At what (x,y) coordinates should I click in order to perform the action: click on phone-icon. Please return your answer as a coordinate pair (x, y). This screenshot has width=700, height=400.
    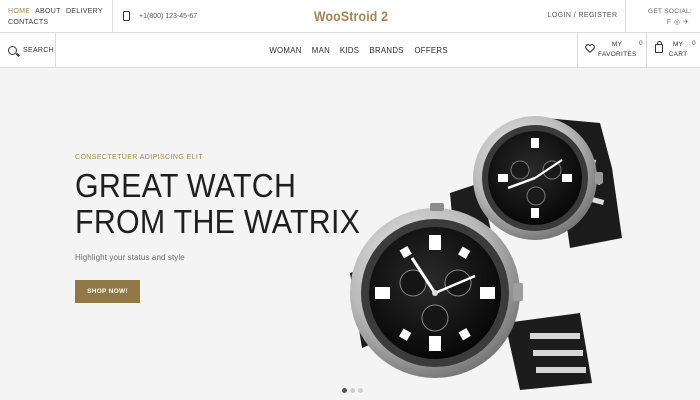
    Looking at the image, I should click on (126, 16).